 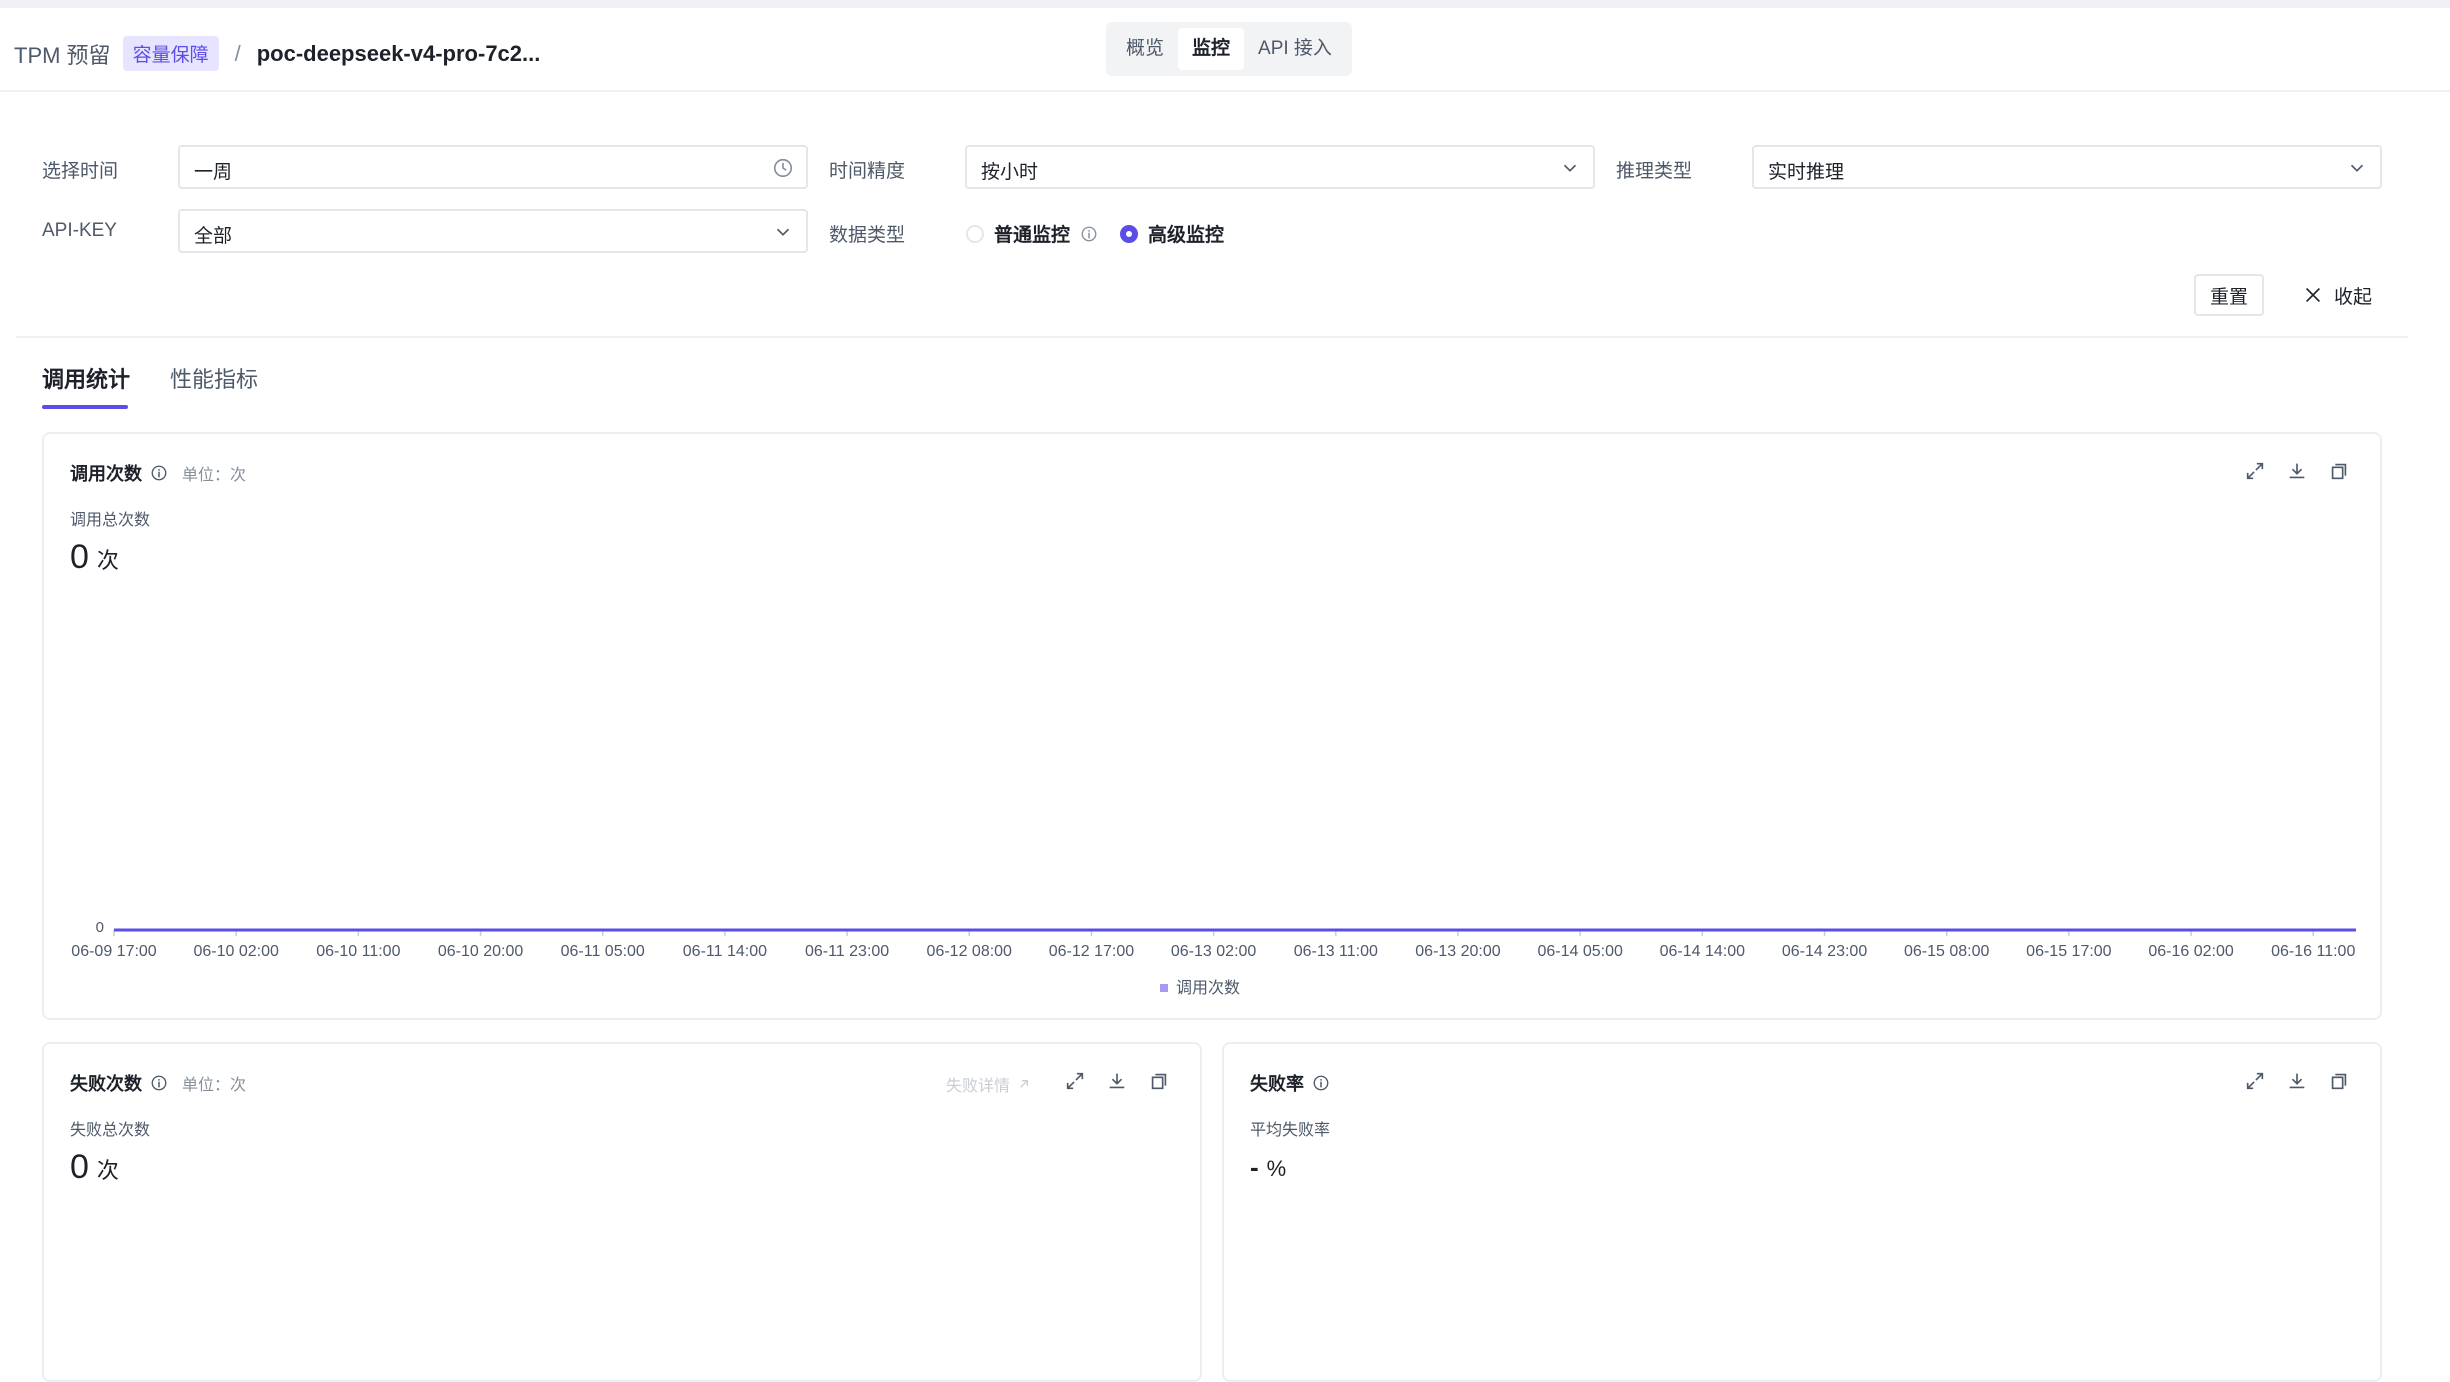 I want to click on datatype-label: 数据类型, so click(x=867, y=235).